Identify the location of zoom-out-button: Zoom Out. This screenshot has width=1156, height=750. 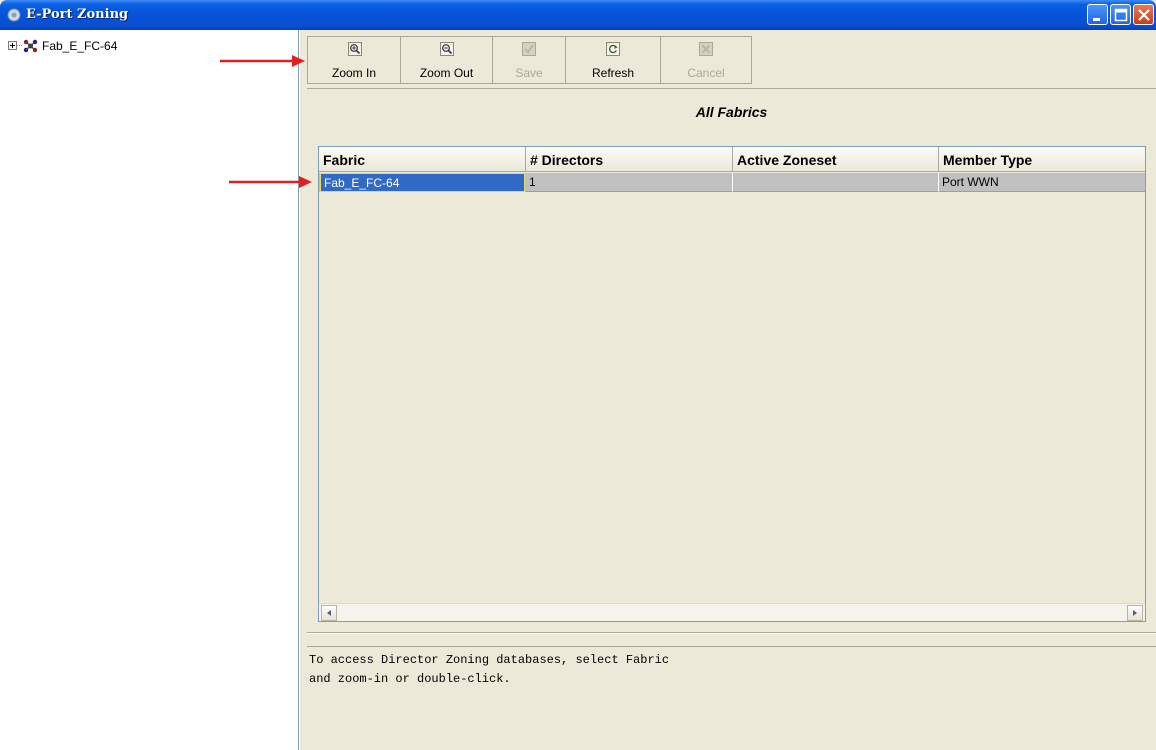
(447, 60).